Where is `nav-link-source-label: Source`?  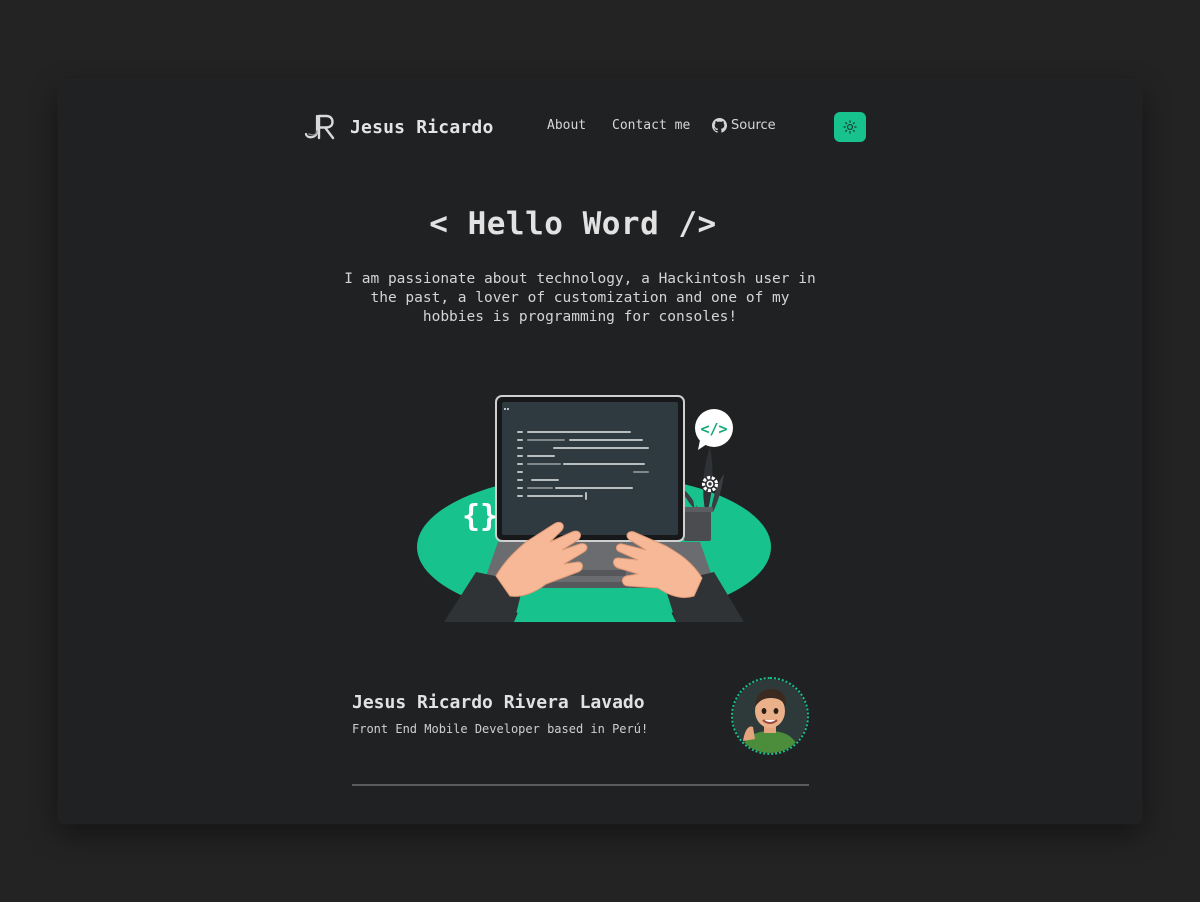
nav-link-source-label: Source is located at coordinates (753, 125).